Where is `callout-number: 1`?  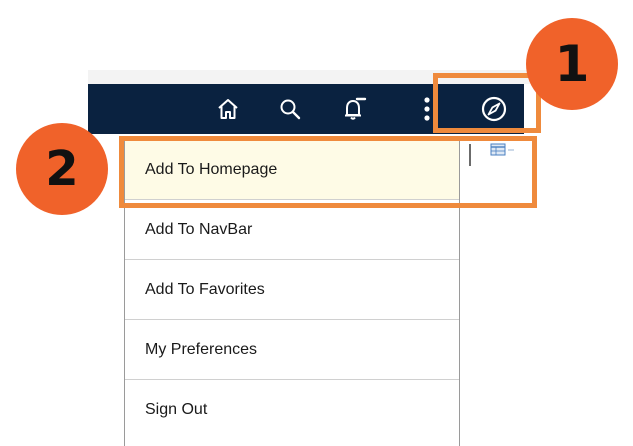
callout-number: 1 is located at coordinates (572, 64).